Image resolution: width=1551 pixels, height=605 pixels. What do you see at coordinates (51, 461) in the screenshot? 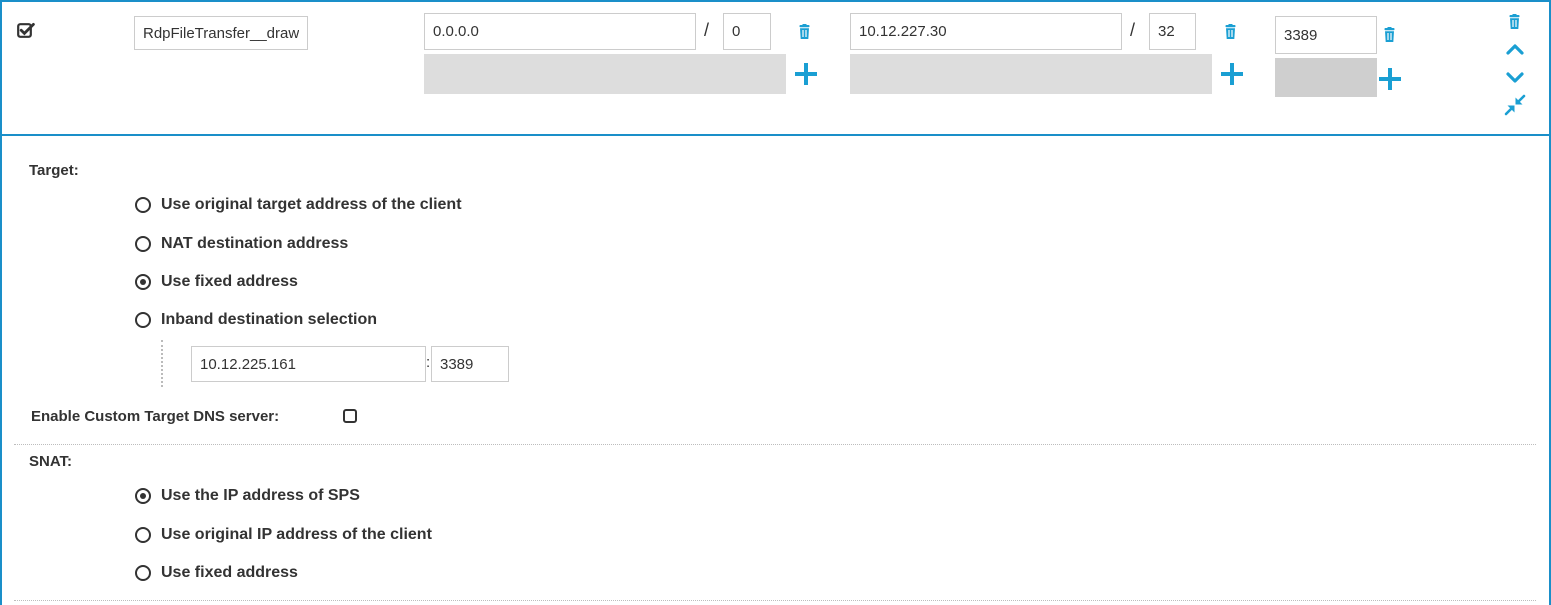
I see `snat-label: SNAT:` at bounding box center [51, 461].